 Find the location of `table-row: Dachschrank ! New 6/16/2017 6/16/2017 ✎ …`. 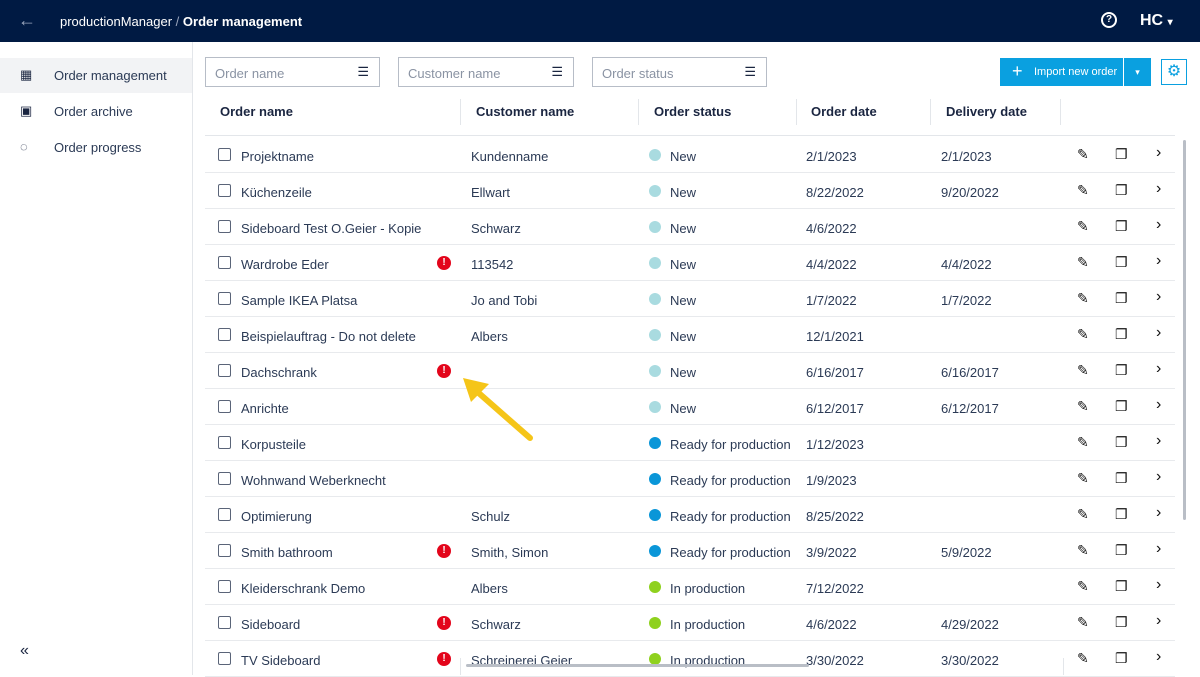

table-row: Dachschrank ! New 6/16/2017 6/16/2017 ✎ … is located at coordinates (690, 371).